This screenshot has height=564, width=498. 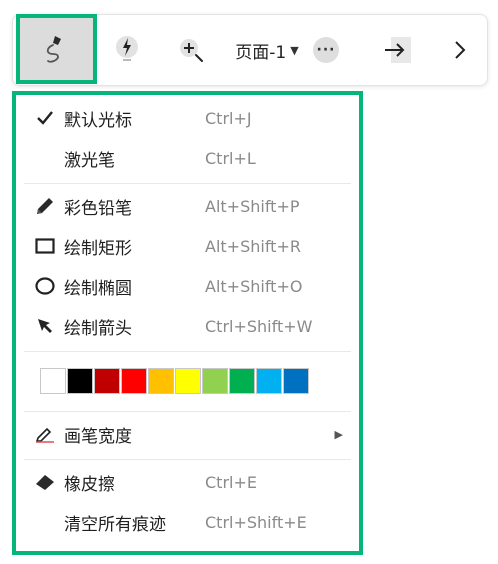 I want to click on laser-pointer-button, so click(x=127, y=50).